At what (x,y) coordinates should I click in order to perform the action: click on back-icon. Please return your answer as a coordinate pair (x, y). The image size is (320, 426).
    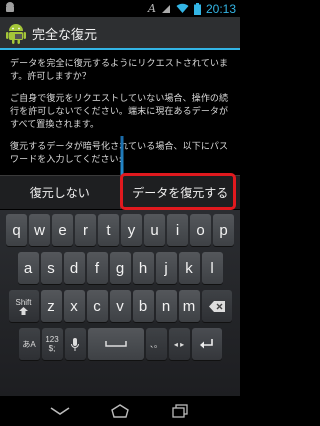
    Looking at the image, I should click on (60, 411).